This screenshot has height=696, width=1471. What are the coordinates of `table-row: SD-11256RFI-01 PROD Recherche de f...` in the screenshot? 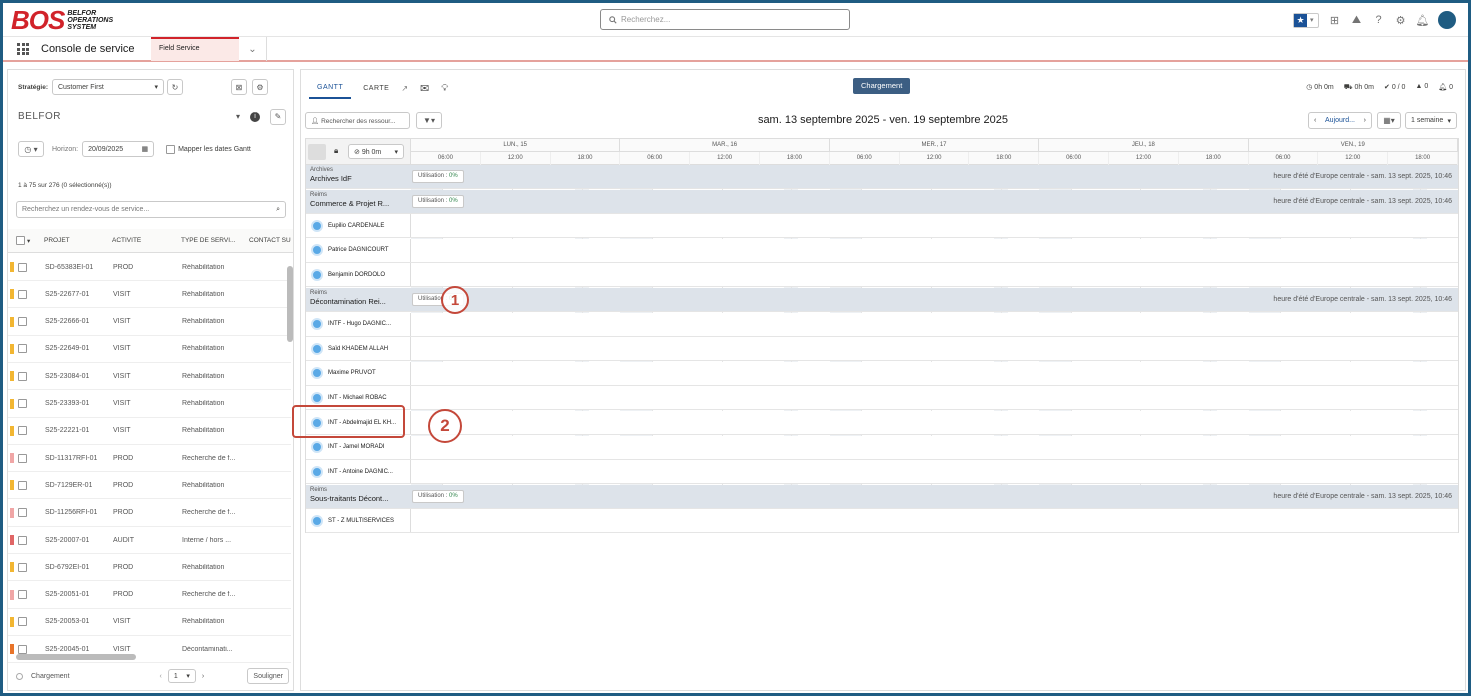 It's located at (149, 513).